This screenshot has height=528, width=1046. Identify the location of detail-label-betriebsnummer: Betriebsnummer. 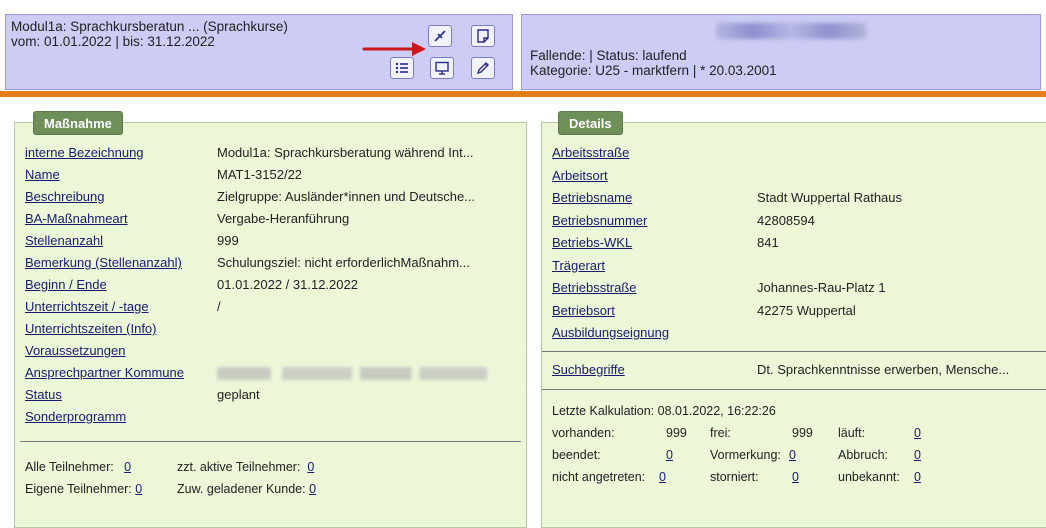
(599, 221).